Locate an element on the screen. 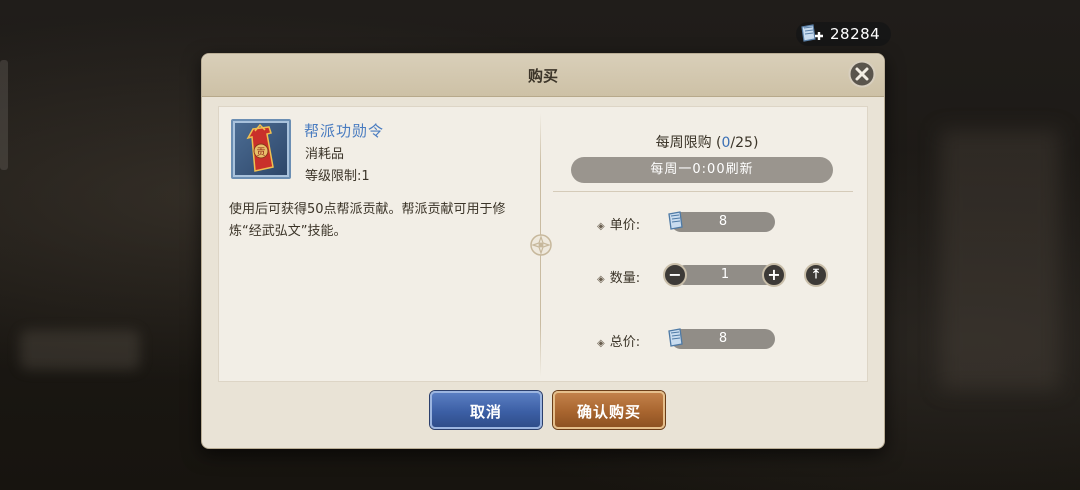  item-type: 消耗品 is located at coordinates (325, 154).